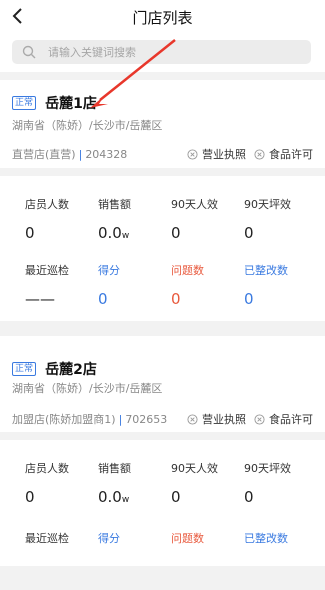 The width and height of the screenshot is (325, 590). I want to click on store-type: 直营店(直营), so click(44, 154).